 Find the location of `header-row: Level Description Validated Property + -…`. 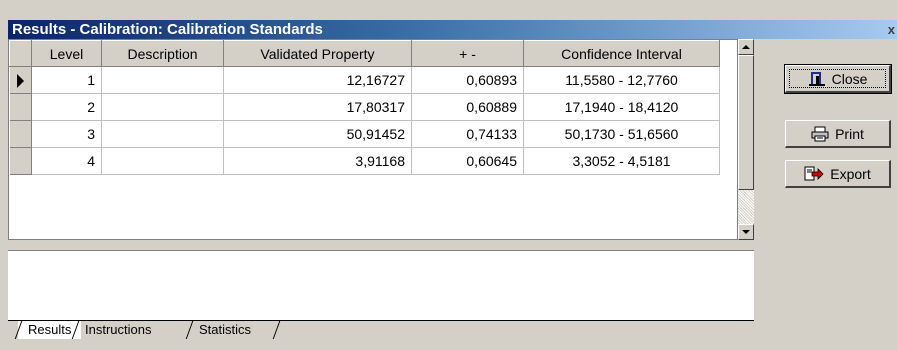

header-row: Level Description Validated Property + -… is located at coordinates (364, 53).